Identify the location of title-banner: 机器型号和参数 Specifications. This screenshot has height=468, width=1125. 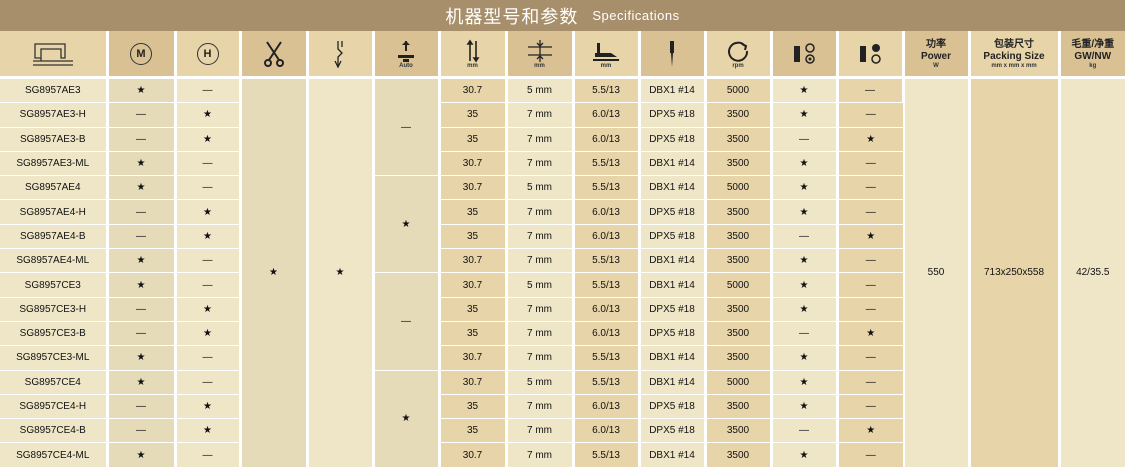
(562, 15).